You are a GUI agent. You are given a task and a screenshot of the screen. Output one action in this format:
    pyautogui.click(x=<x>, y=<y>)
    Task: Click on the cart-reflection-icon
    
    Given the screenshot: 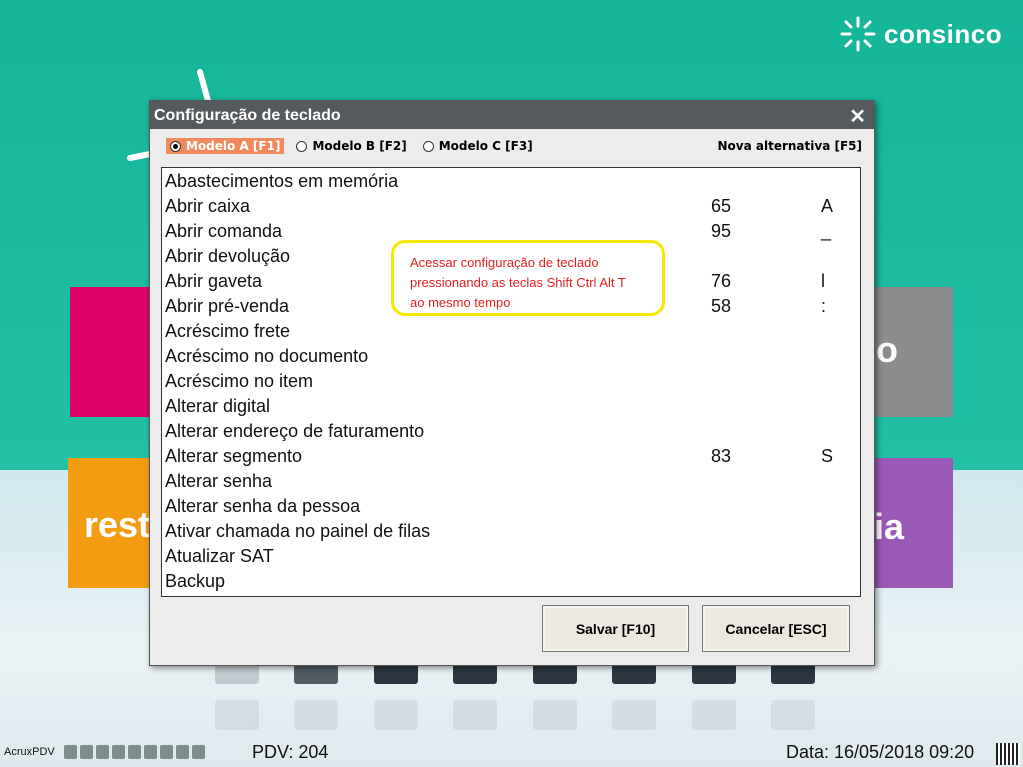 What is the action you would take?
    pyautogui.click(x=237, y=715)
    